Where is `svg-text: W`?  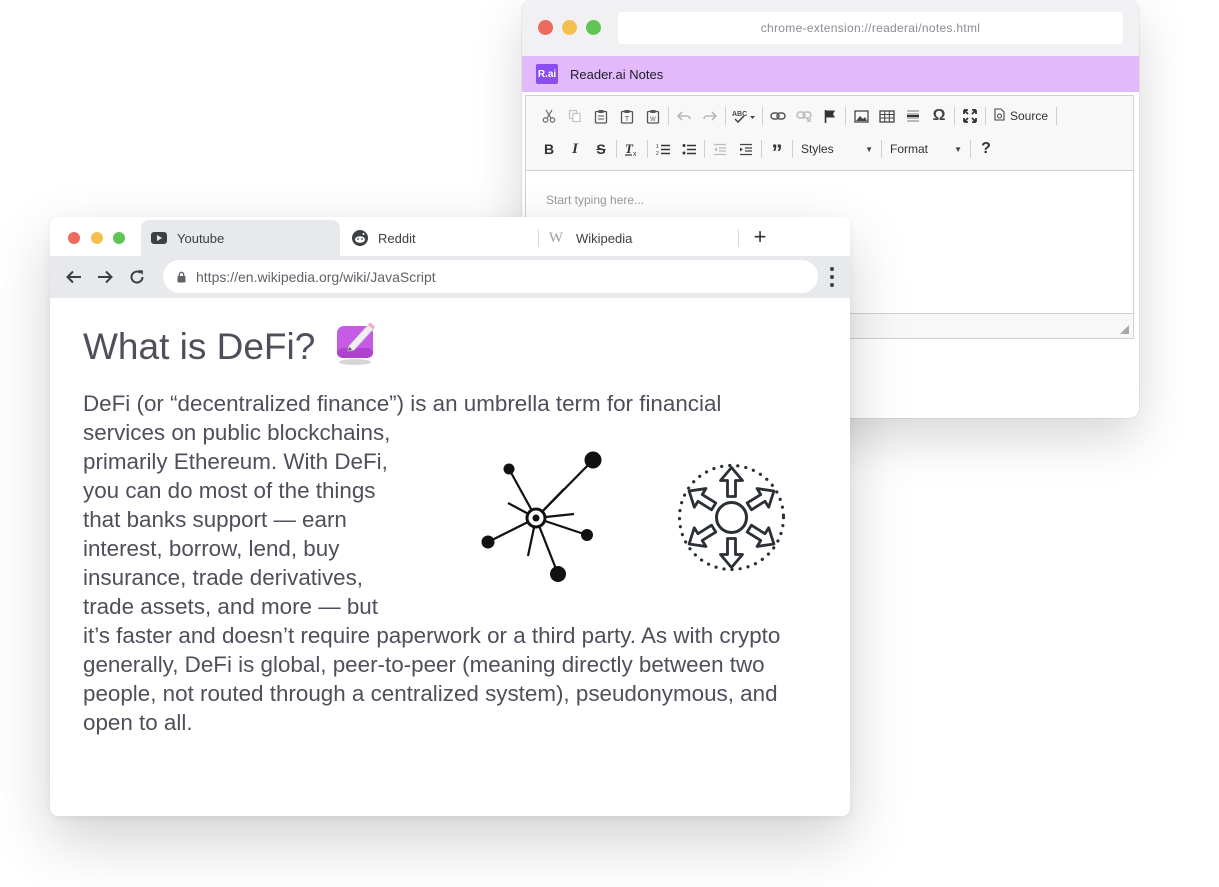 svg-text: W is located at coordinates (653, 120).